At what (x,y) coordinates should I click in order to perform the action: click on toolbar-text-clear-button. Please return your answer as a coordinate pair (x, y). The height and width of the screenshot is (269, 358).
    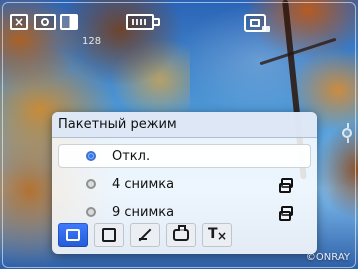
    Looking at the image, I should click on (217, 235).